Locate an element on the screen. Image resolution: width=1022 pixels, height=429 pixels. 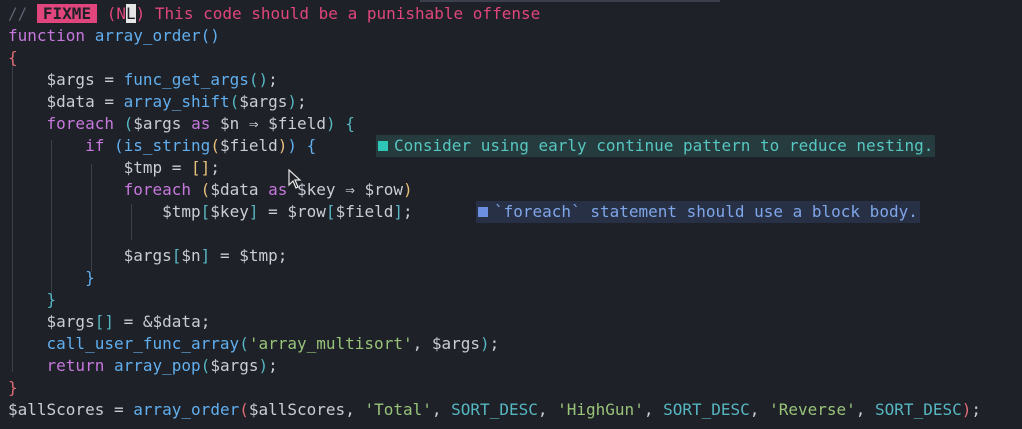
paren: () is located at coordinates (210, 35).